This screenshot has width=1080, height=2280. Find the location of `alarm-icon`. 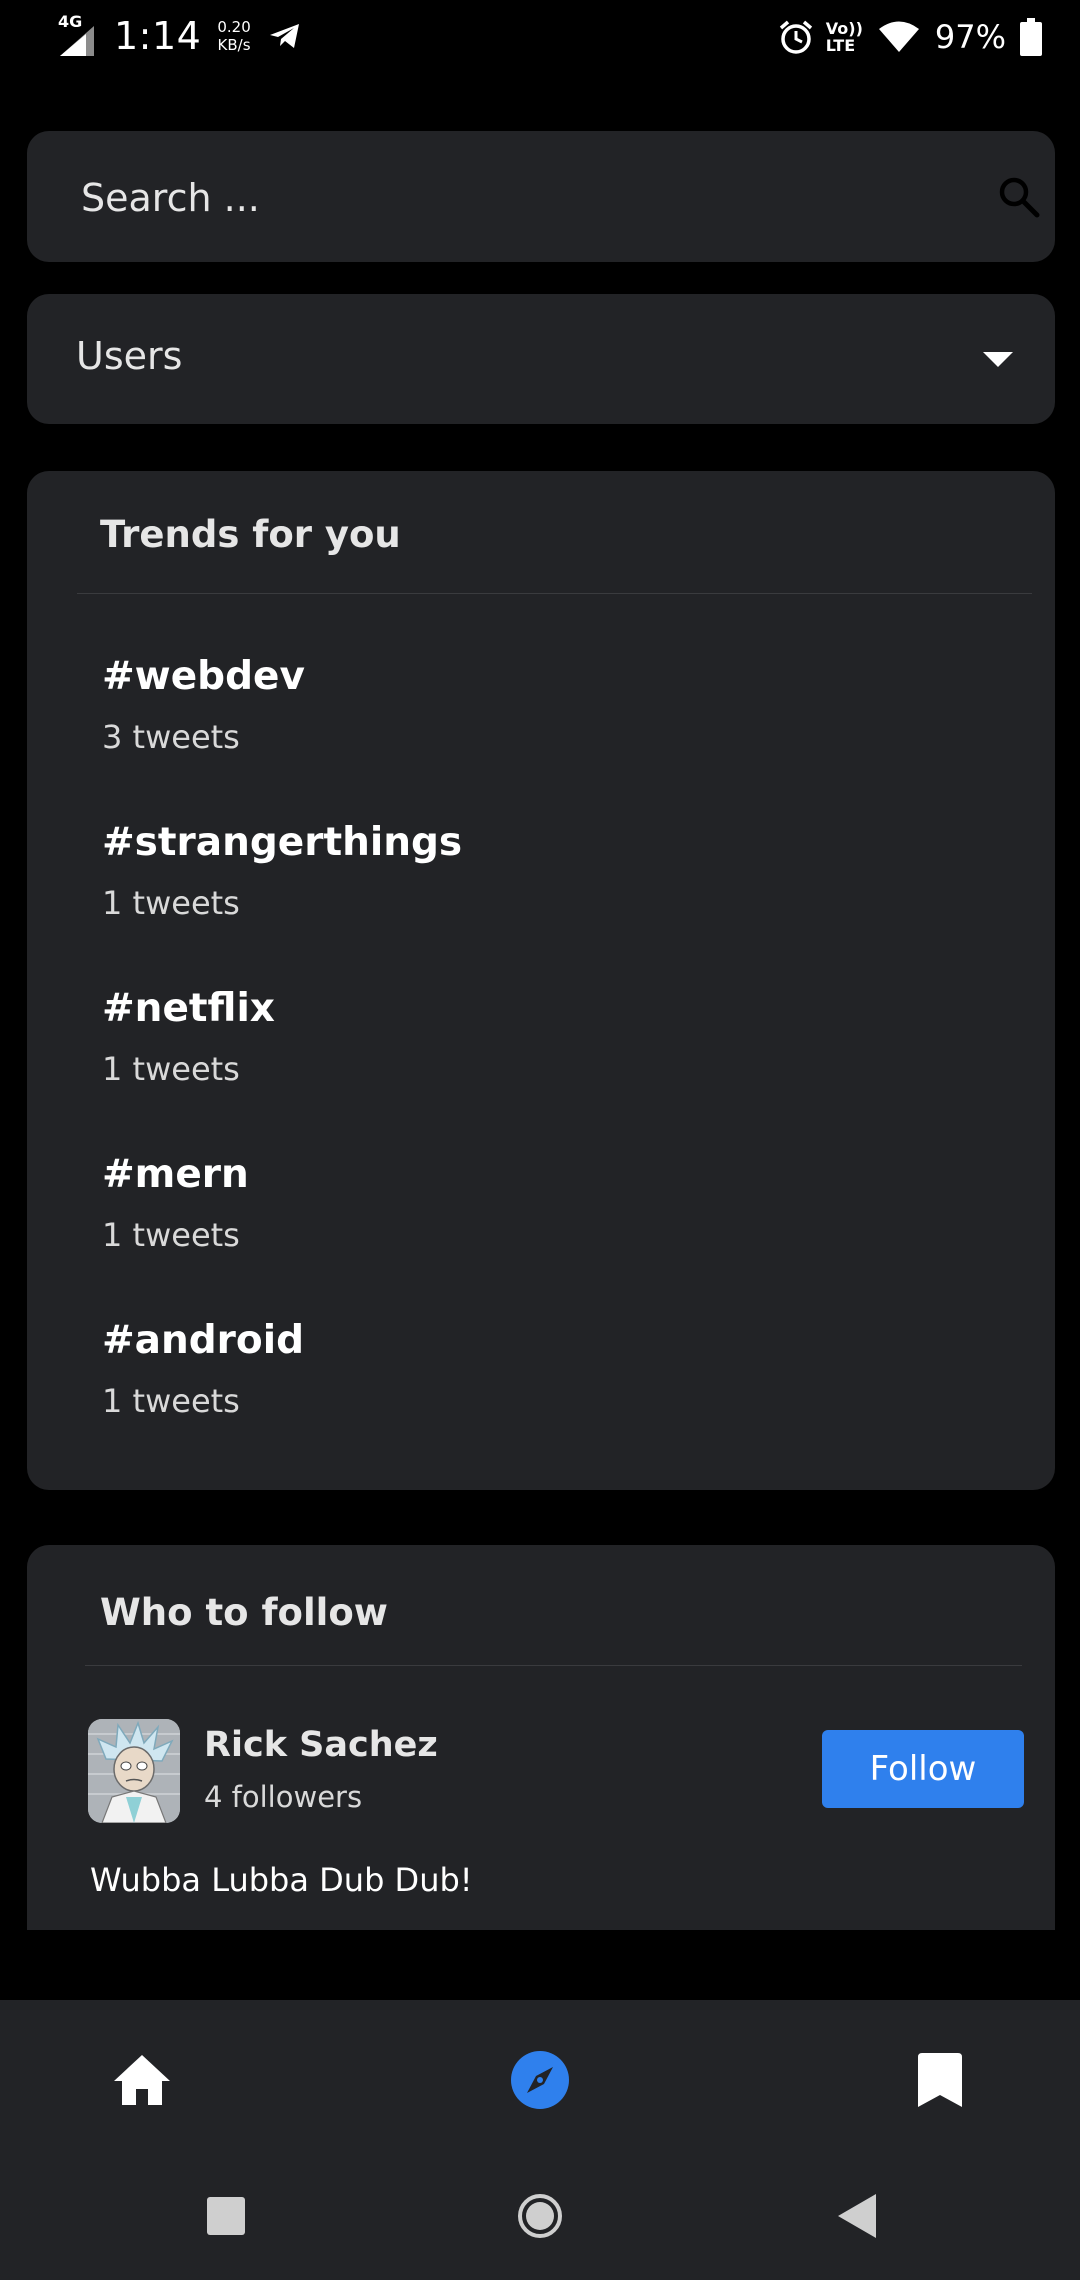

alarm-icon is located at coordinates (795, 37).